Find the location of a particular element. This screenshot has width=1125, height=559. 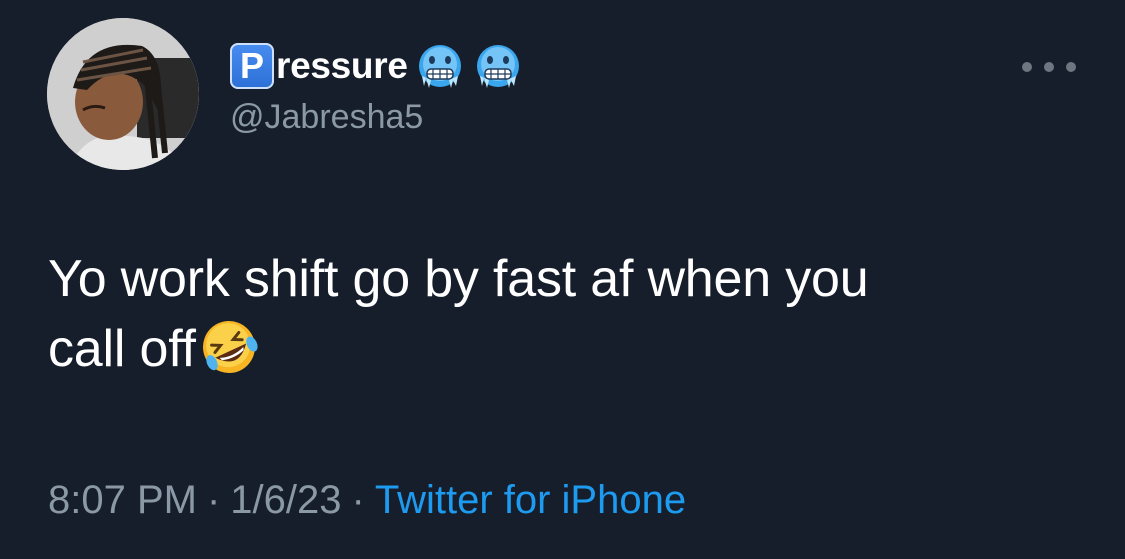

tweet-time: 8:07 PM is located at coordinates (122, 500).